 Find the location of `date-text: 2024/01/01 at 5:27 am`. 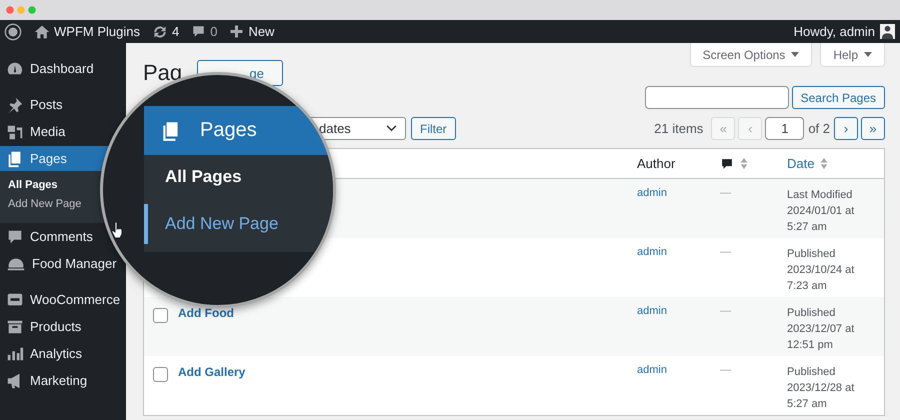

date-text: 2024/01/01 at 5:27 am is located at coordinates (821, 219).